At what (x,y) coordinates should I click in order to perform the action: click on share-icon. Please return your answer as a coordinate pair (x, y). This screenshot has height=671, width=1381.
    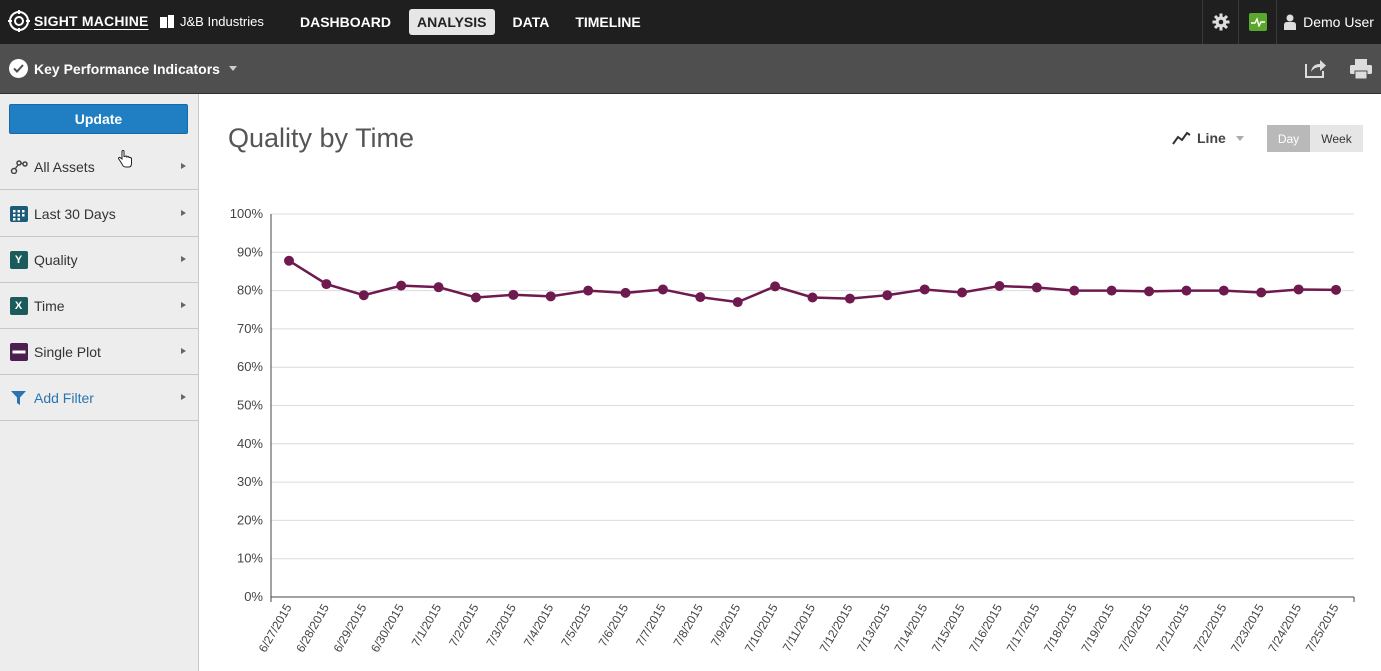
    Looking at the image, I should click on (1315, 68).